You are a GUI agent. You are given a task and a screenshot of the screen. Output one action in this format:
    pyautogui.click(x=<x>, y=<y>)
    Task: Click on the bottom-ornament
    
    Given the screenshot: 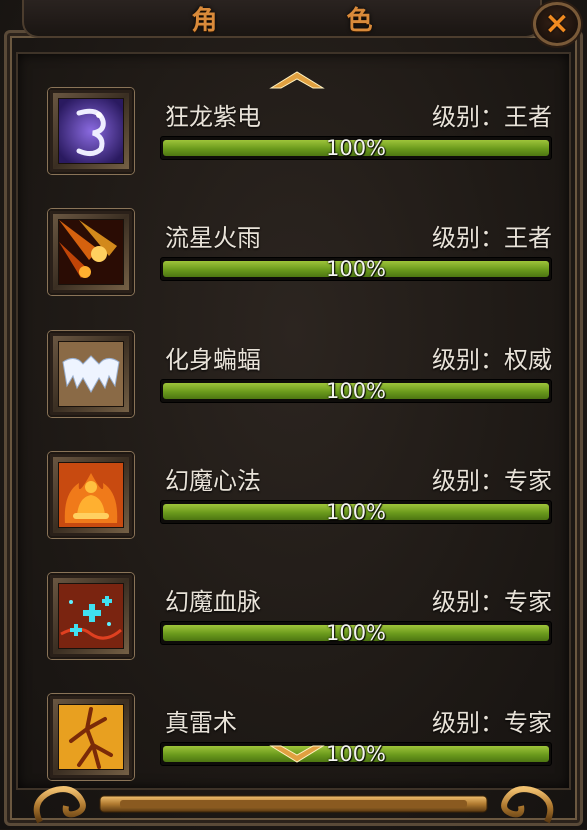 What is the action you would take?
    pyautogui.click(x=293, y=804)
    